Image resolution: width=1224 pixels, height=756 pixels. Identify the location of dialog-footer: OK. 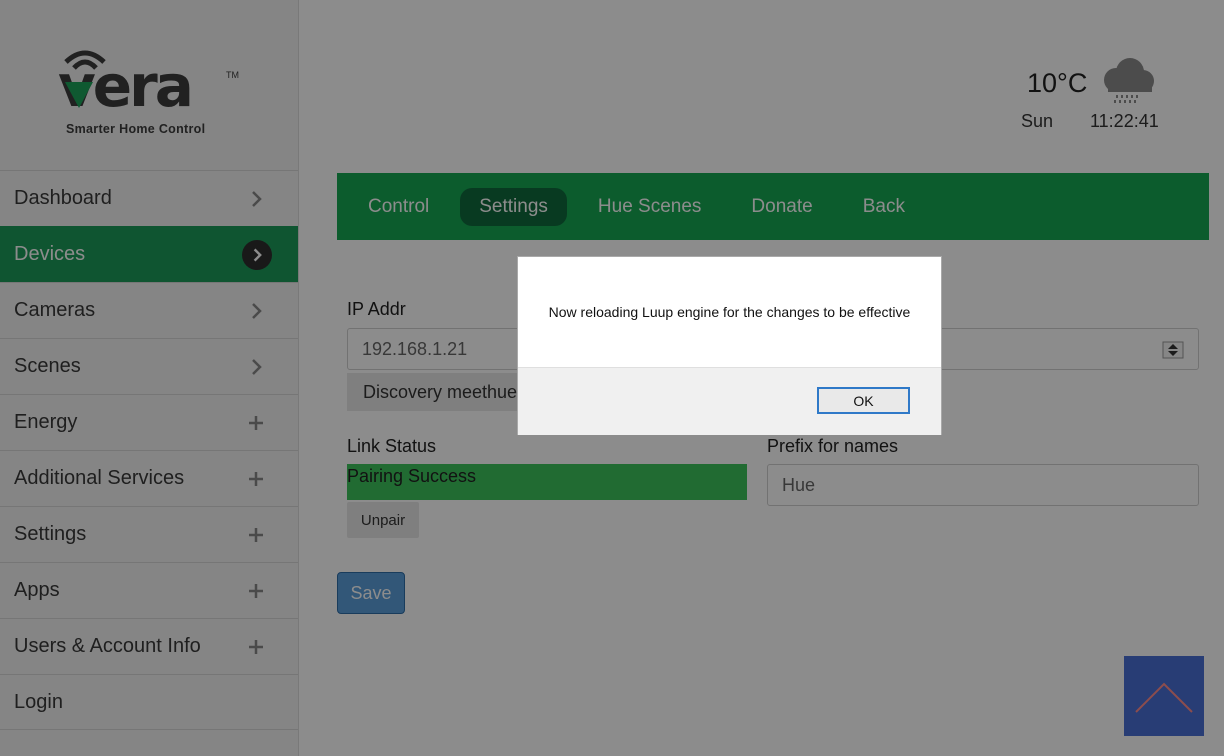
(729, 401).